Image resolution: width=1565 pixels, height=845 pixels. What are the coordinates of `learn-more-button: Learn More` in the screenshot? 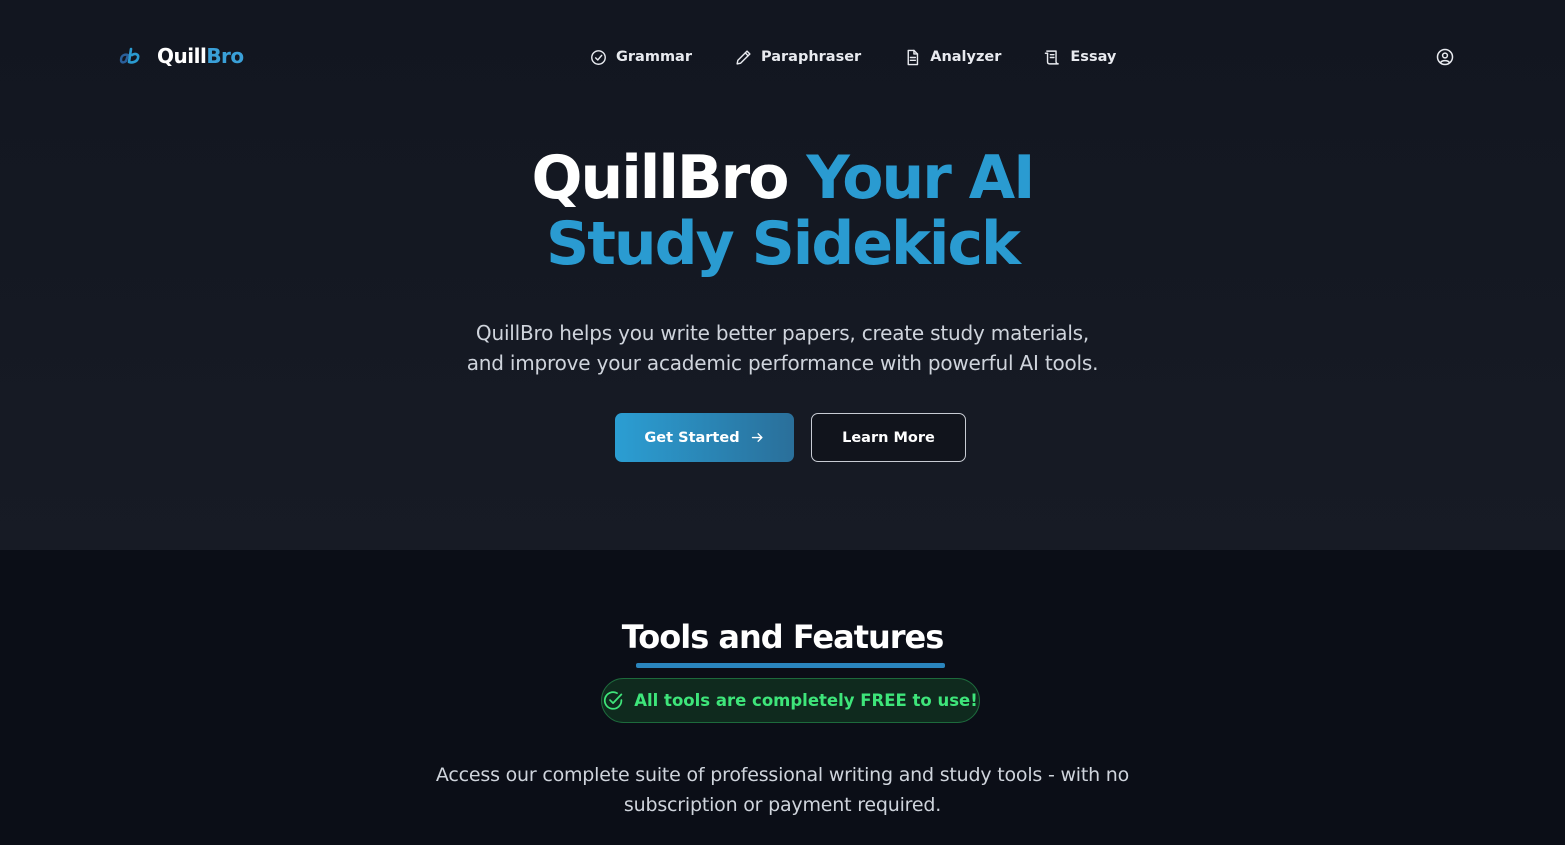 It's located at (888, 437).